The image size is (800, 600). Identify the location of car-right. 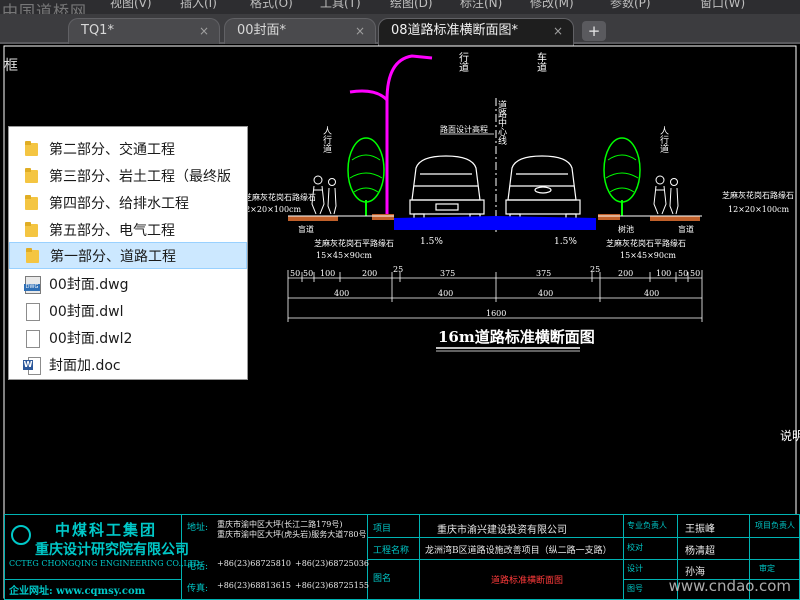
(543, 188).